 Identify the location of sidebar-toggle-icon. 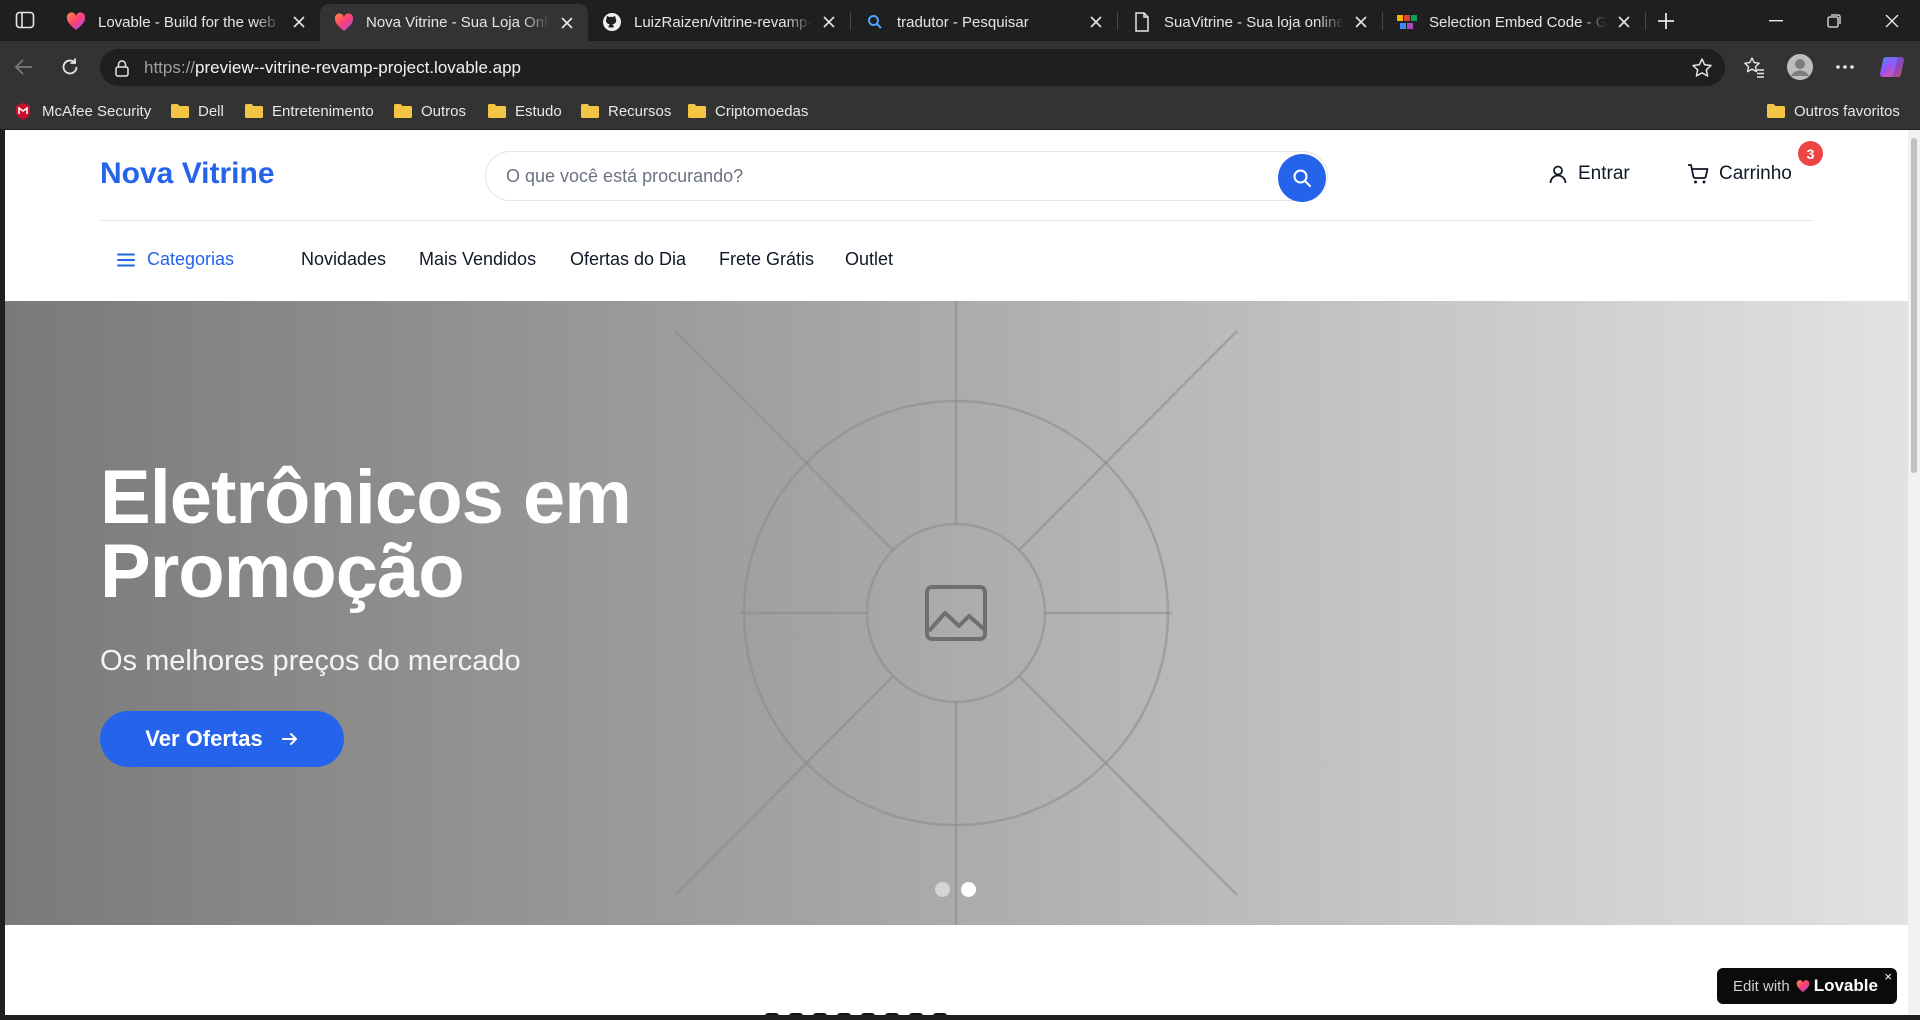
(25, 20).